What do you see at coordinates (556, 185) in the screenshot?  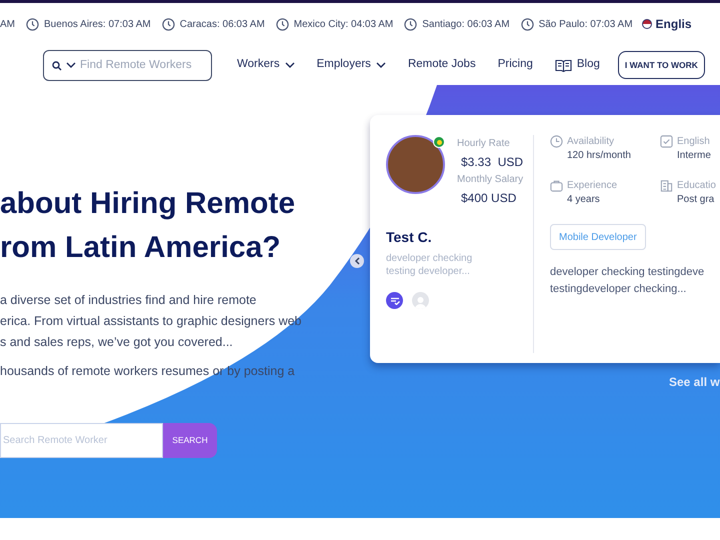 I see `briefcase-icon` at bounding box center [556, 185].